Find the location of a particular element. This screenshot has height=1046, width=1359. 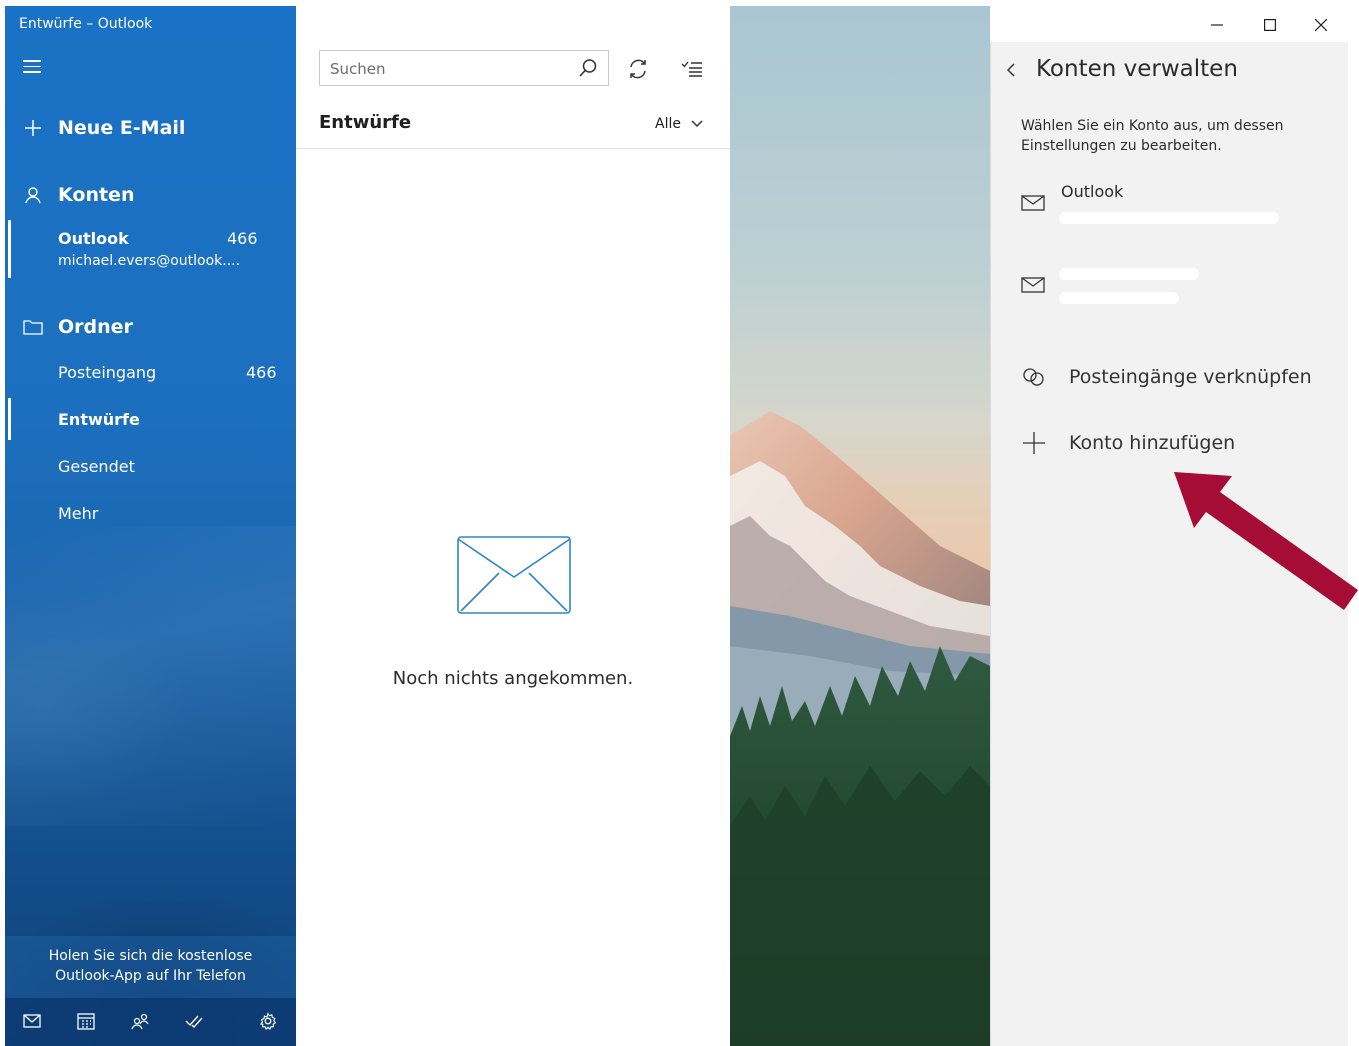

search-box is located at coordinates (464, 68).